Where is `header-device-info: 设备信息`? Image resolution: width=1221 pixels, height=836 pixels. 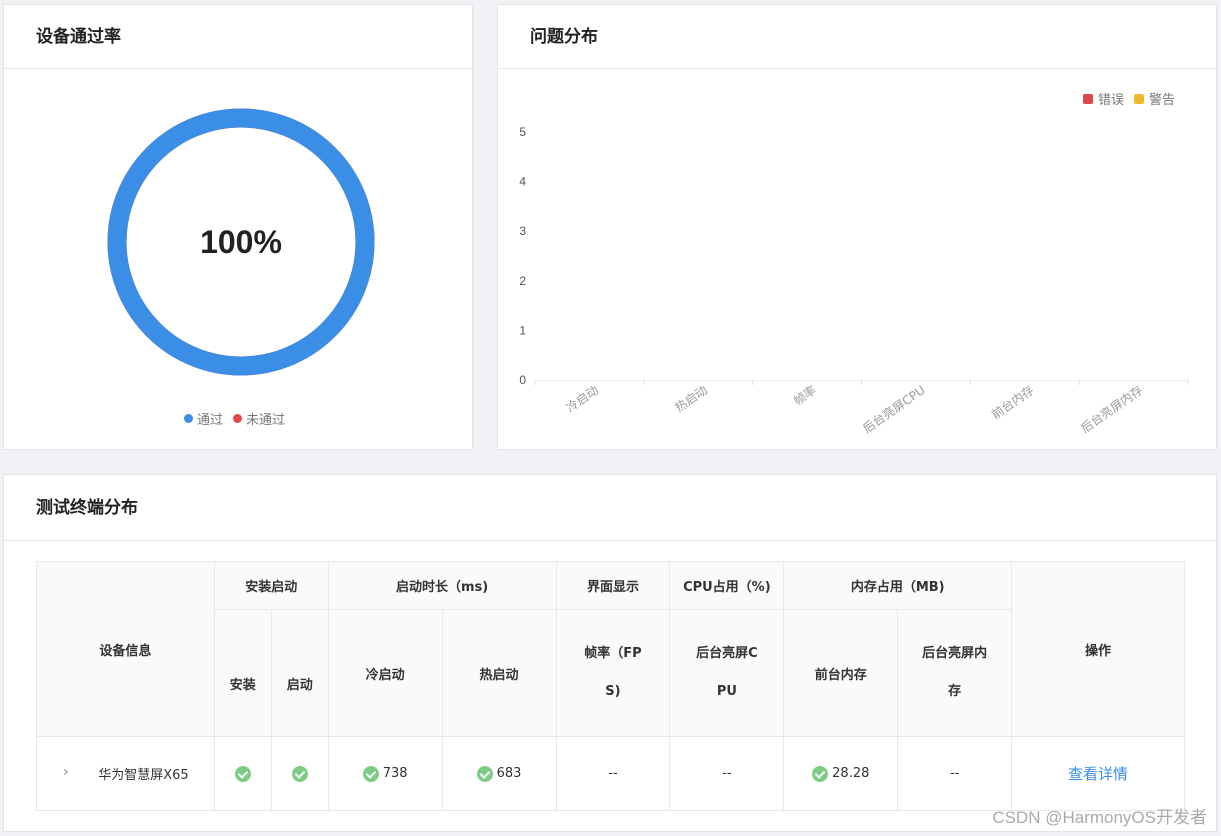
header-device-info: 设备信息 is located at coordinates (125, 649).